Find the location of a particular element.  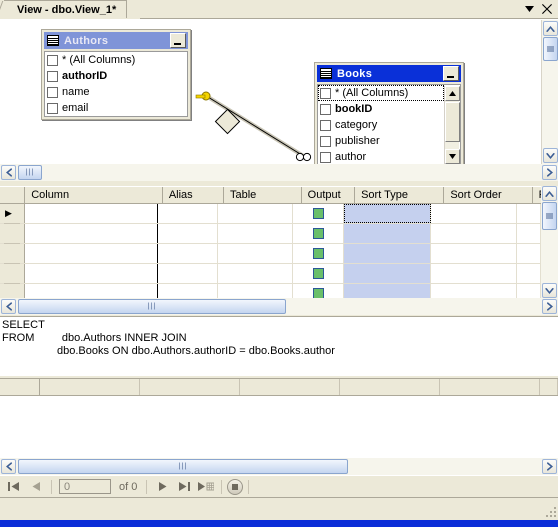

chevron-down-icon is located at coordinates (529, 9).